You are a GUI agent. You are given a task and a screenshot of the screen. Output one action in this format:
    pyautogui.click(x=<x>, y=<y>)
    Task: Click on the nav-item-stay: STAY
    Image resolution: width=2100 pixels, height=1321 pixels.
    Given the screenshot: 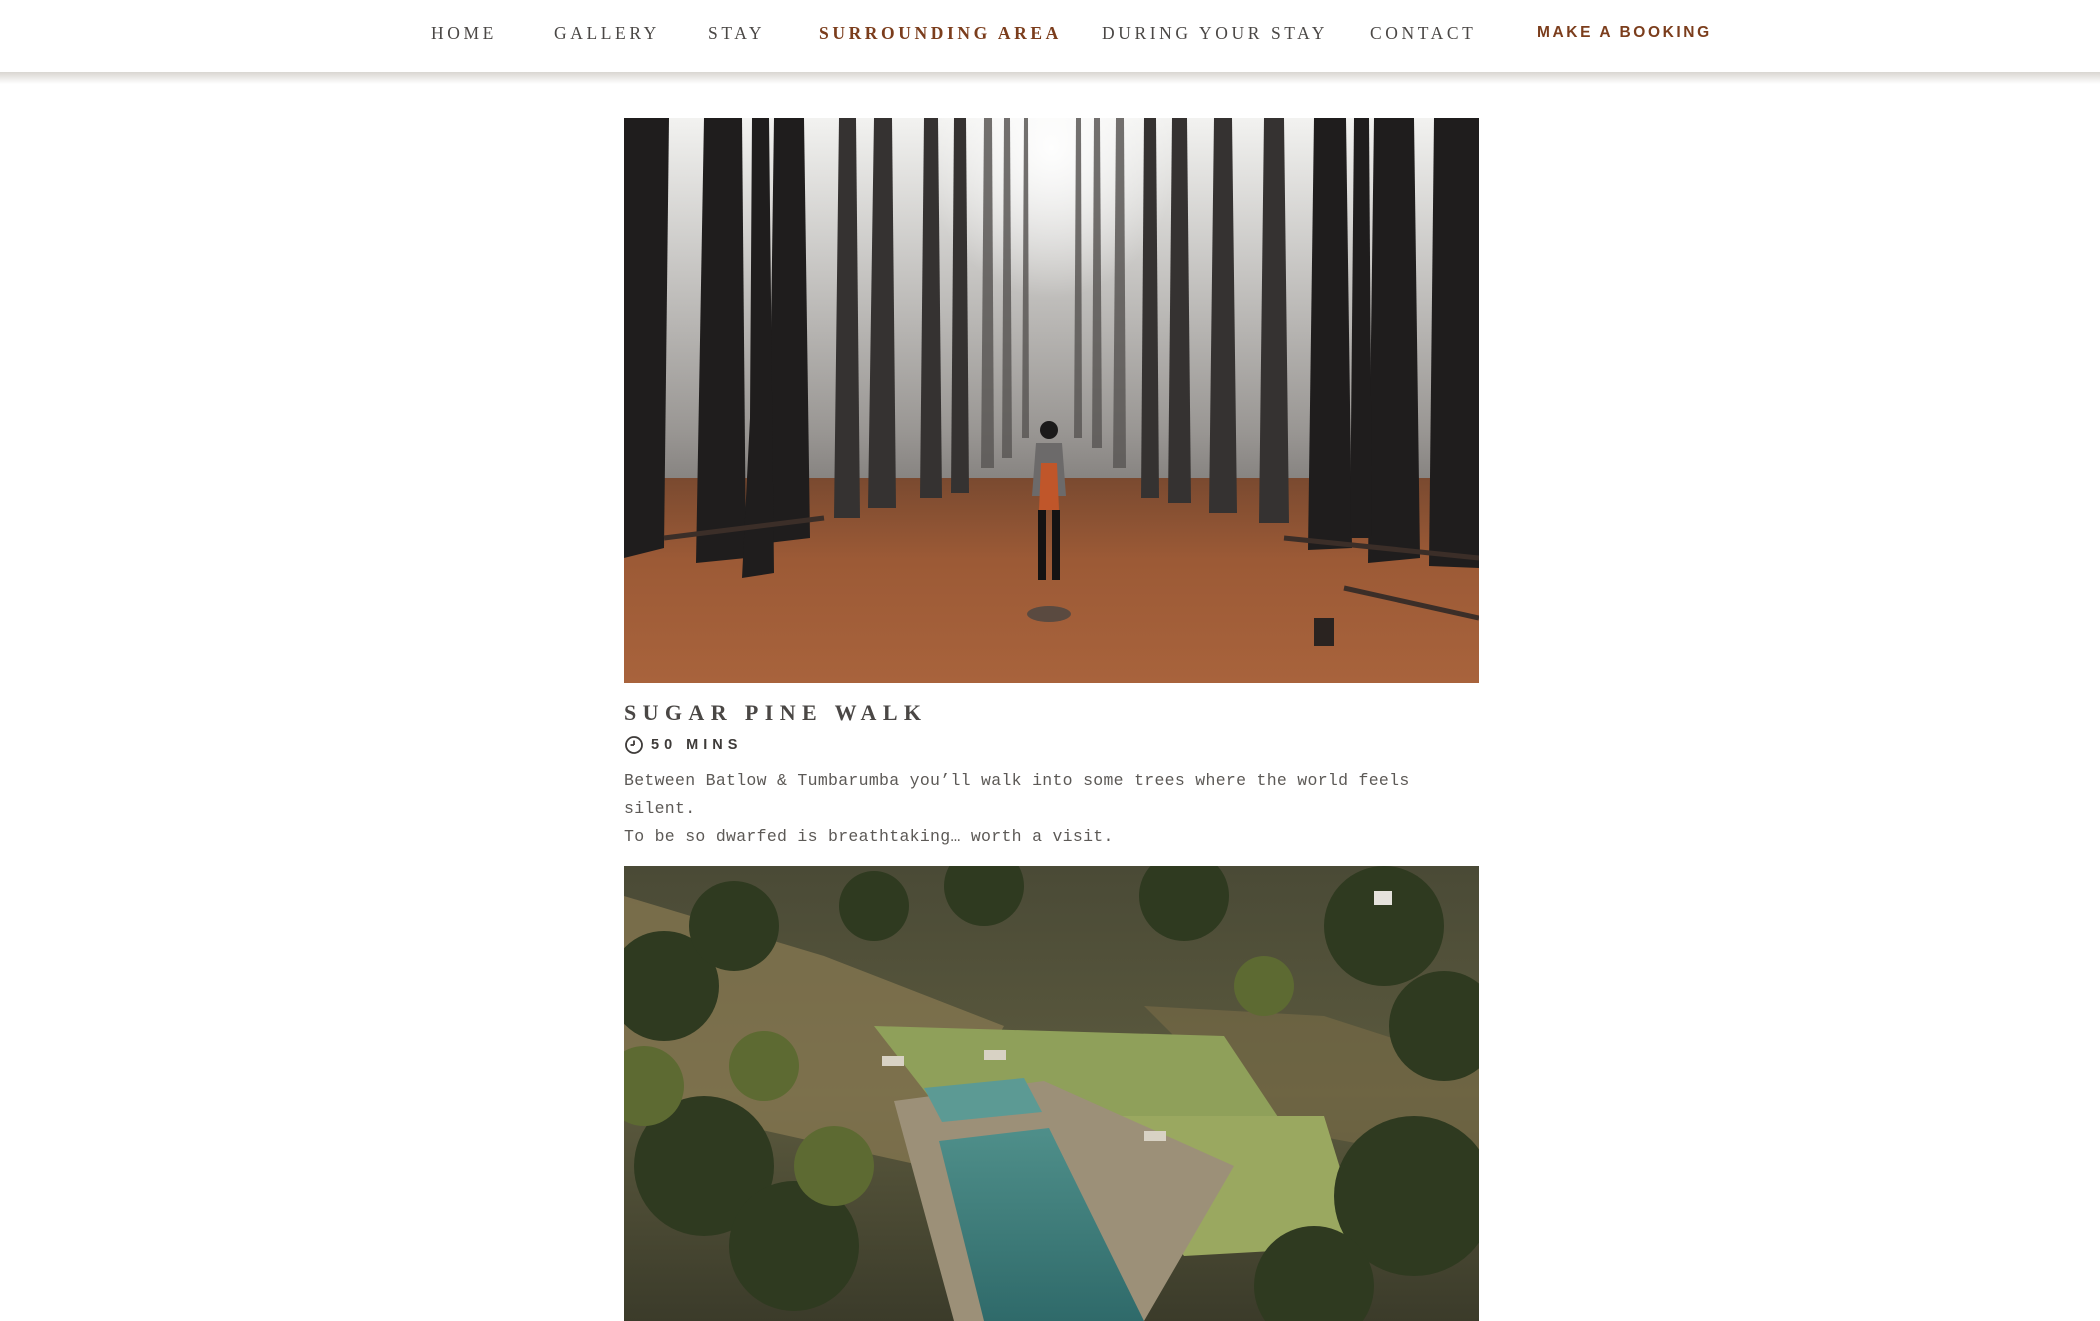 What is the action you would take?
    pyautogui.click(x=736, y=33)
    